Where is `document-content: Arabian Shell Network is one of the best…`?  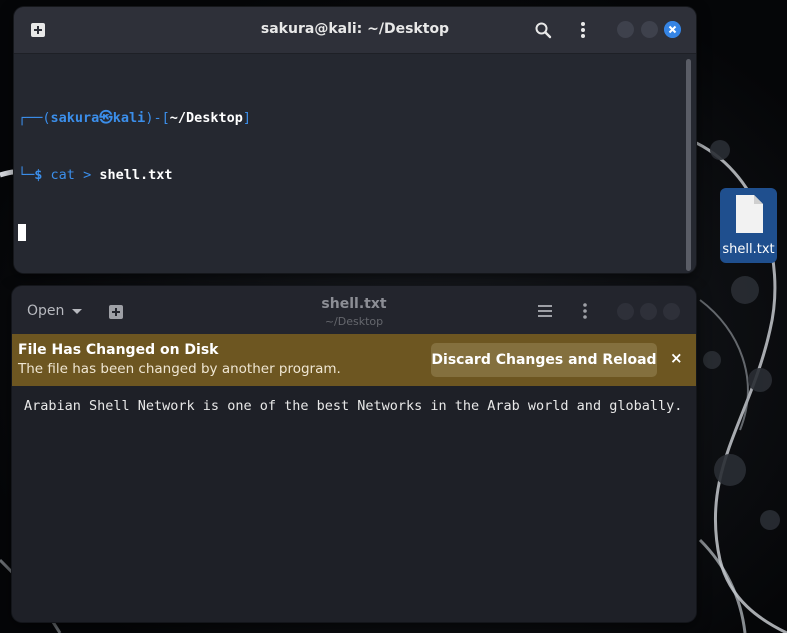
document-content: Arabian Shell Network is one of the best… is located at coordinates (353, 406).